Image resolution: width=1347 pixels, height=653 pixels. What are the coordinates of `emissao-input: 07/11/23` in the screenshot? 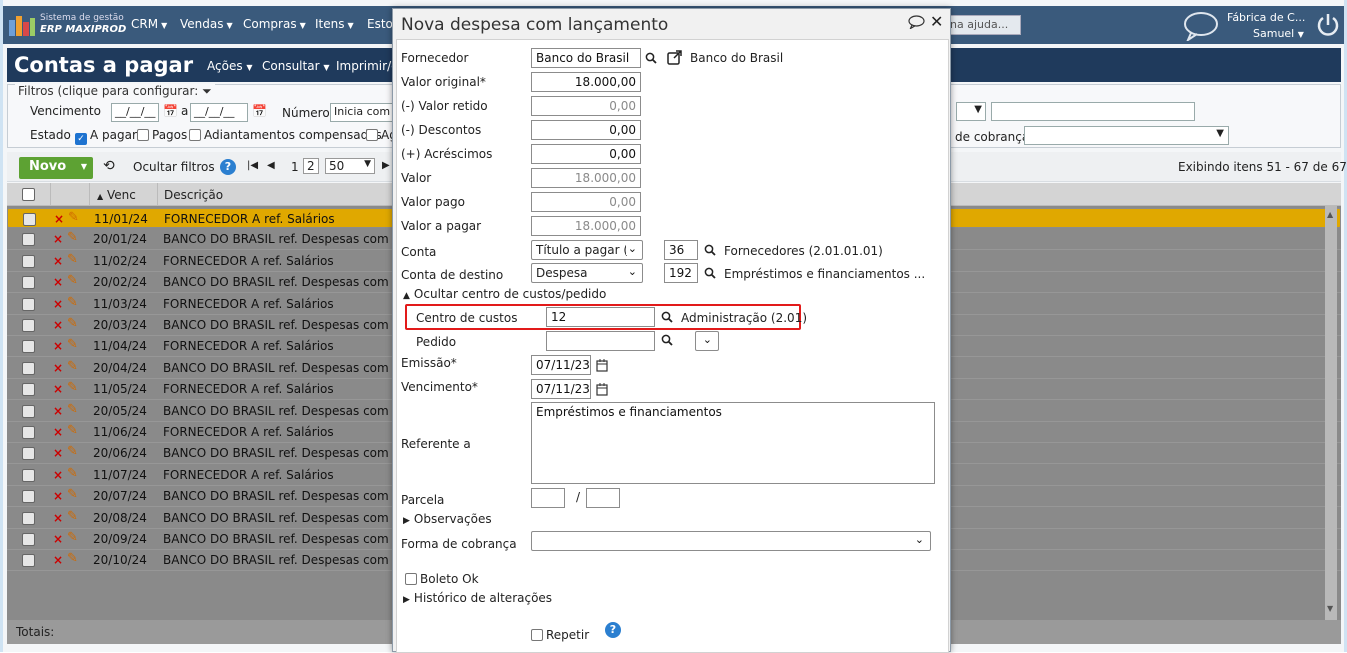 It's located at (561, 365).